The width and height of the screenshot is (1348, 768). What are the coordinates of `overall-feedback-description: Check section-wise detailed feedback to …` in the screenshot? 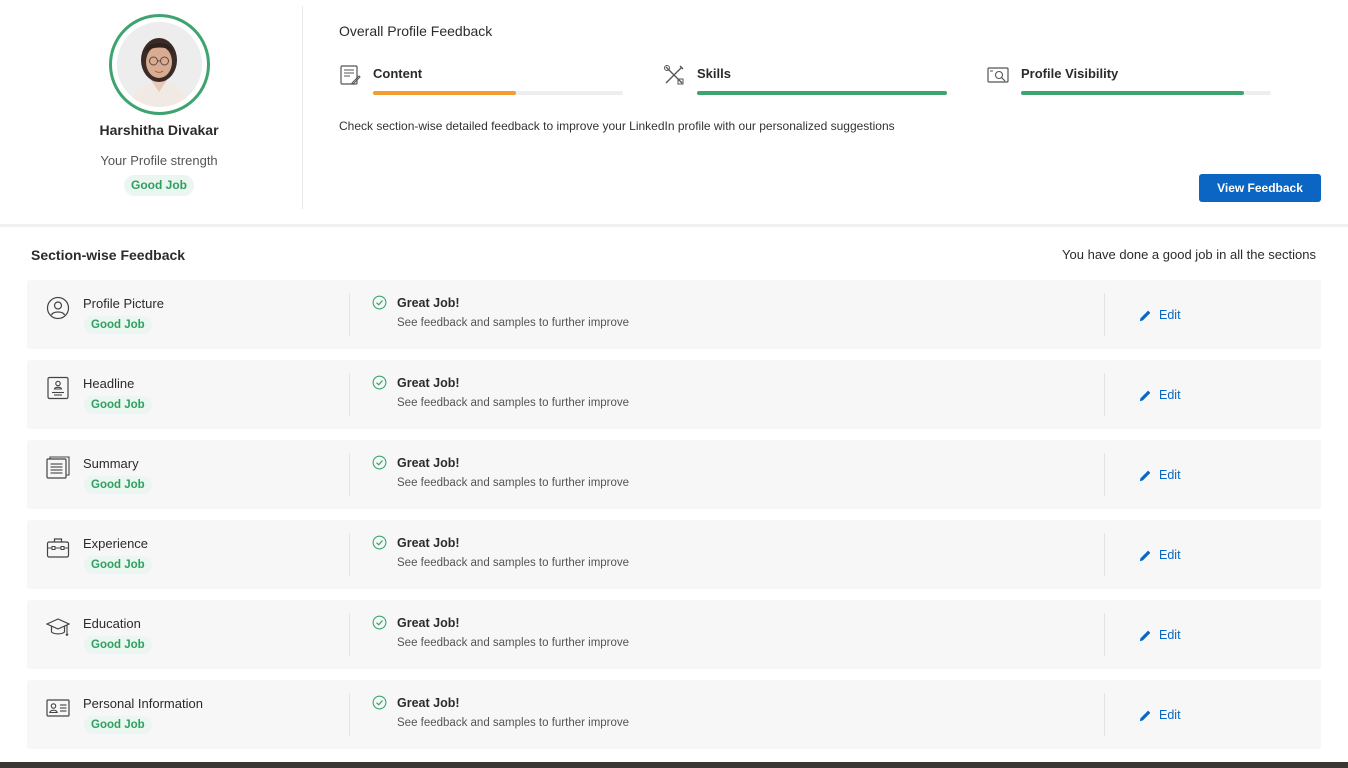 It's located at (617, 126).